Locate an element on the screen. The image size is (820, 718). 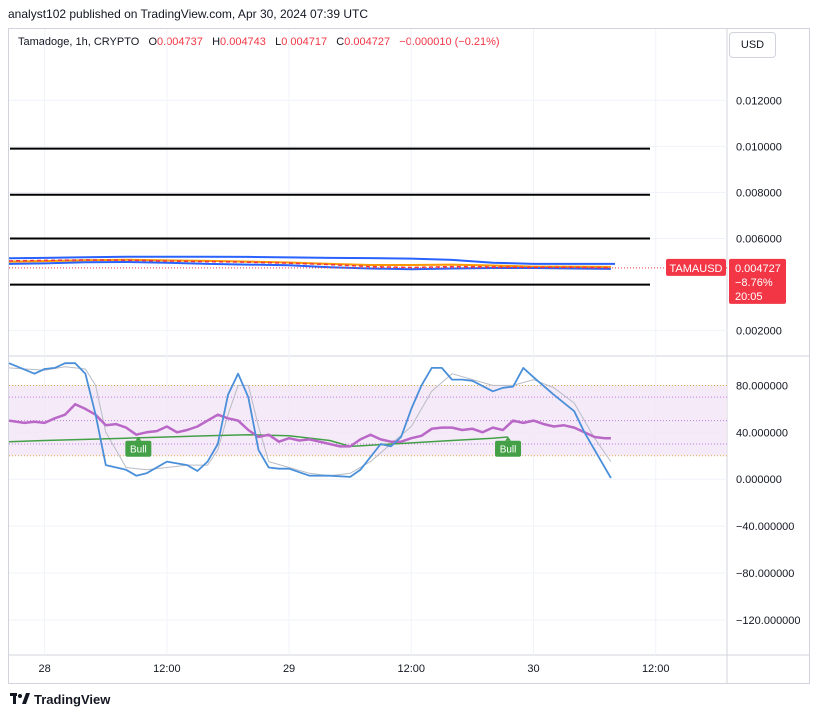
tradingview-footer: TradingView is located at coordinates (60, 700).